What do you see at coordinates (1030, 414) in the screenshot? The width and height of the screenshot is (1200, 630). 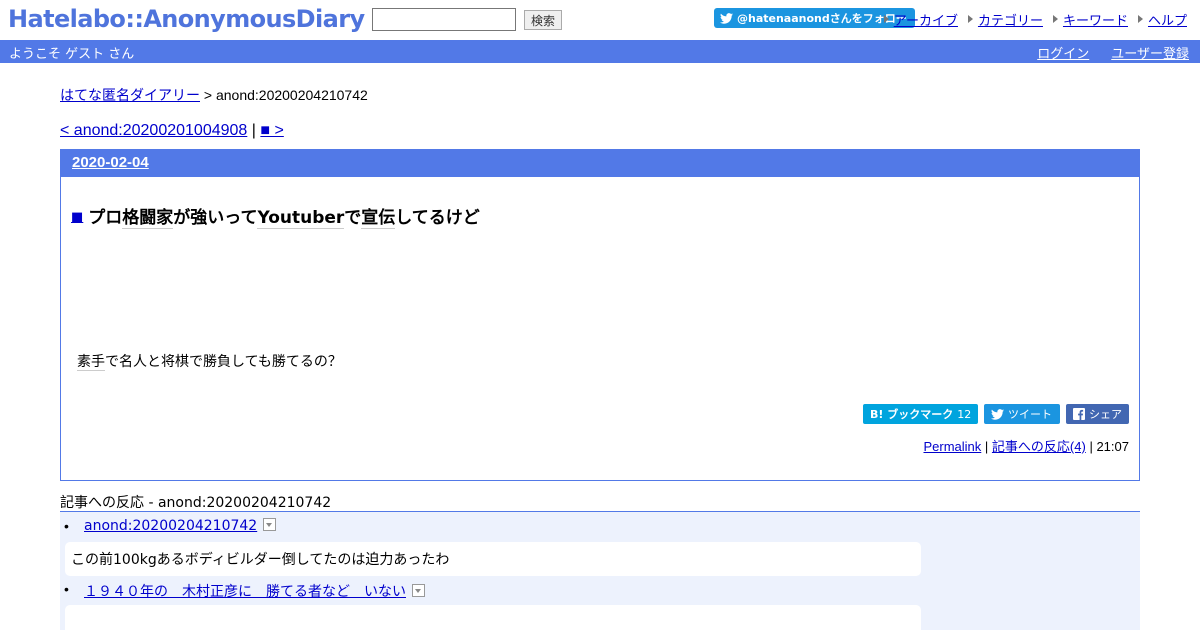 I see `tweet-label: ツイート` at bounding box center [1030, 414].